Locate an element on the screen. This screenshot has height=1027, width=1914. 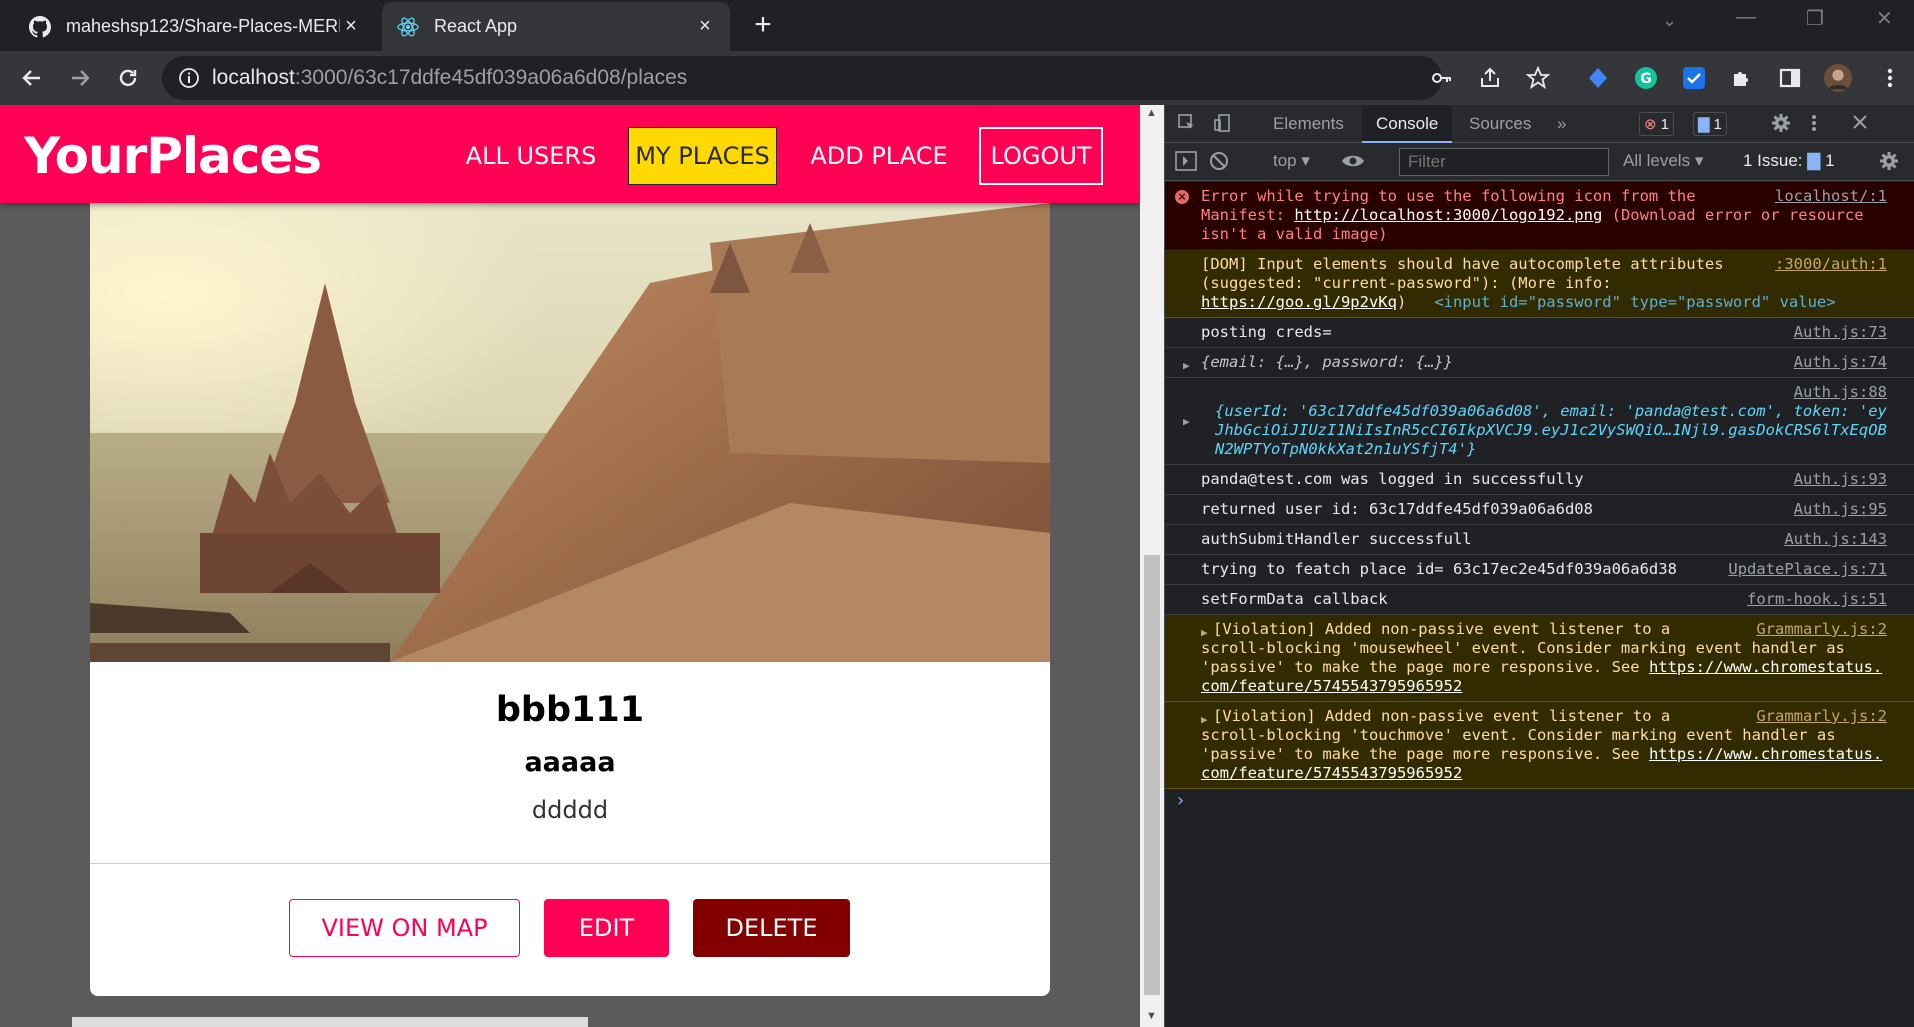
issues-button: 1 Issue: ▇ 1 is located at coordinates (1789, 161).